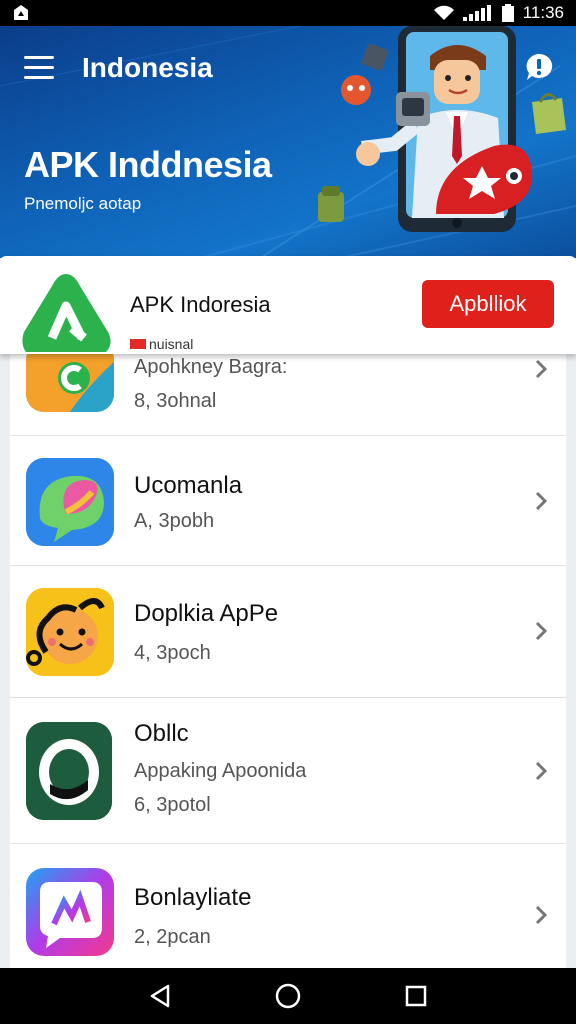 Image resolution: width=576 pixels, height=1024 pixels. What do you see at coordinates (211, 367) in the screenshot?
I see `app-description: Apohkney Bagra:` at bounding box center [211, 367].